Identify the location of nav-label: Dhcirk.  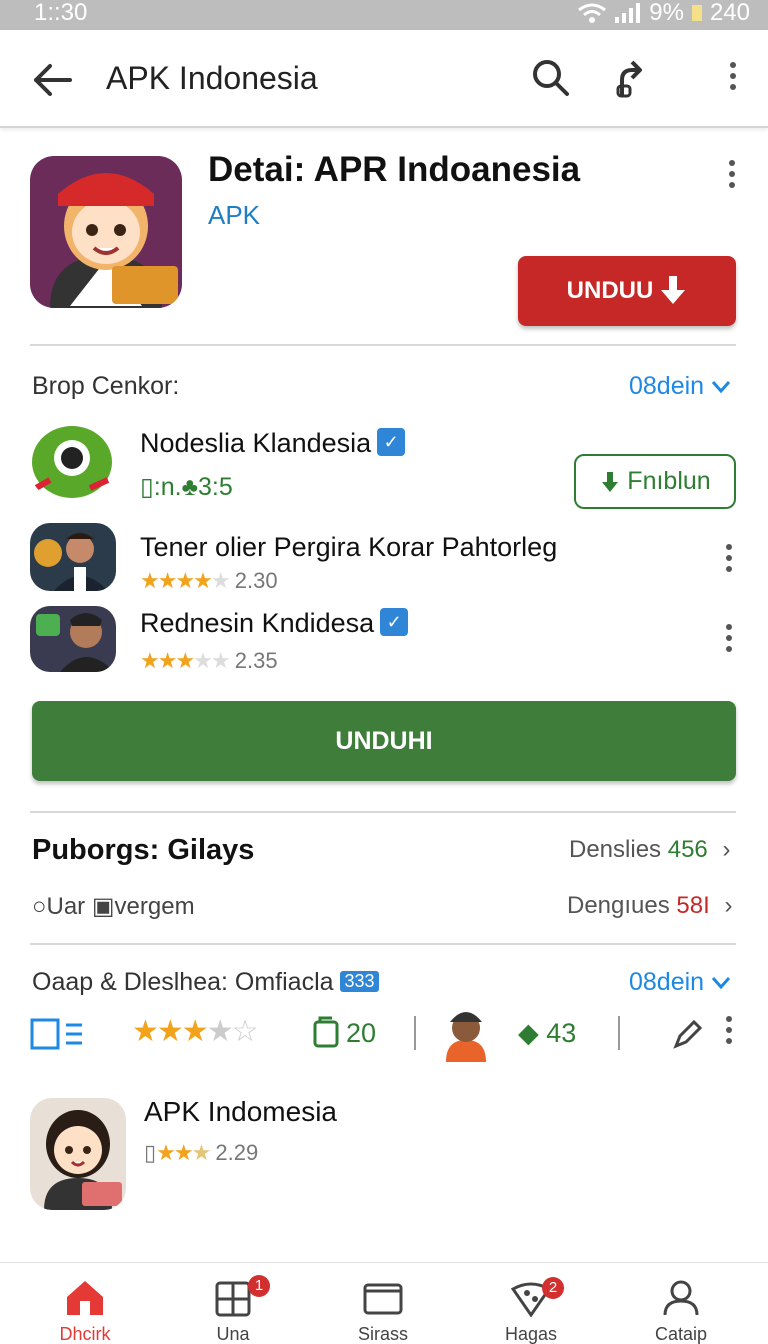
(85, 1334).